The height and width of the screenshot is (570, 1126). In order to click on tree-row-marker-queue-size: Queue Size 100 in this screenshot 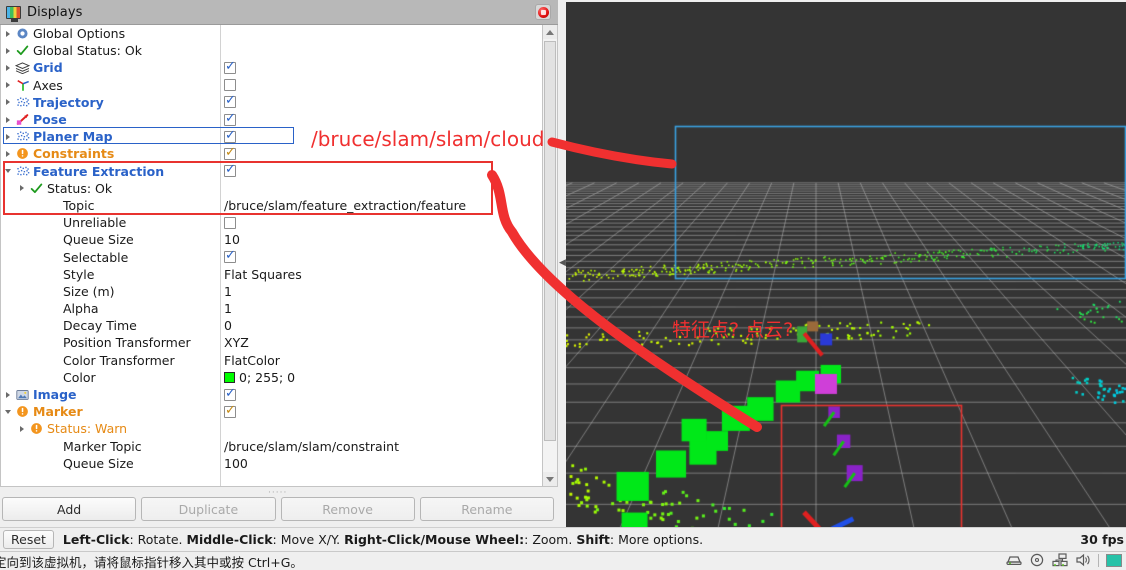, I will do `click(271, 463)`.